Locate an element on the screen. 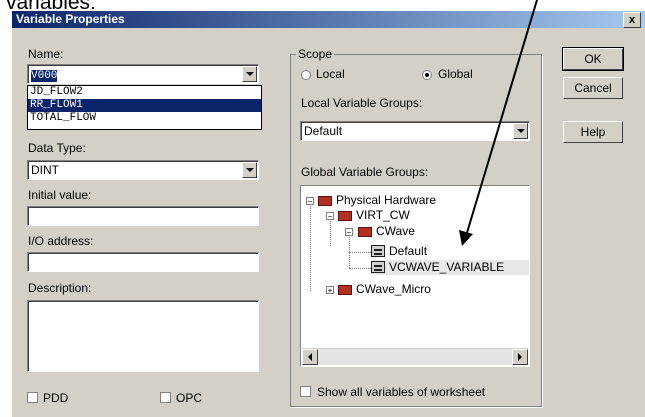  tree-line is located at coordinates (361, 268).